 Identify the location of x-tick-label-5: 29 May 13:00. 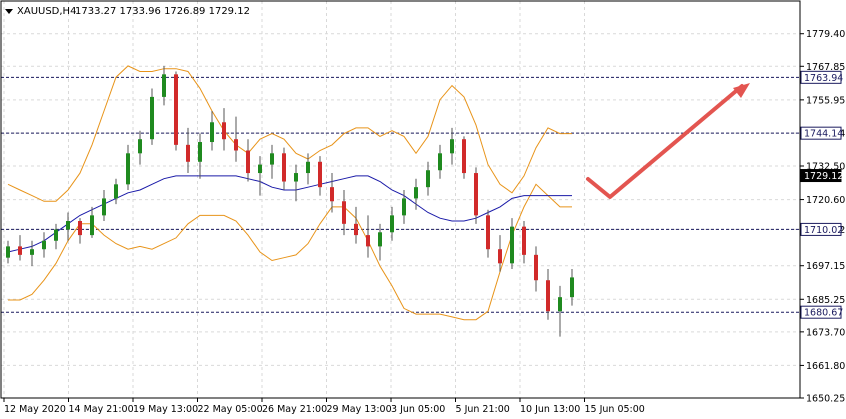
(359, 409).